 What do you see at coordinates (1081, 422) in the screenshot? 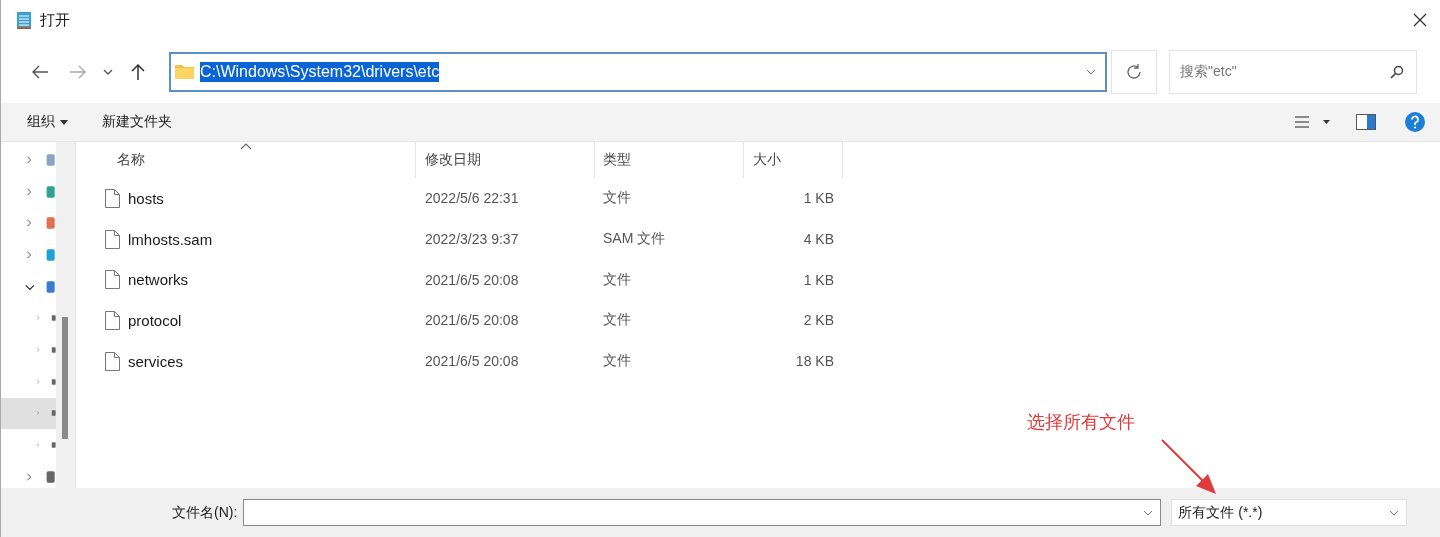
I see `annotation-text: 选择所有文件` at bounding box center [1081, 422].